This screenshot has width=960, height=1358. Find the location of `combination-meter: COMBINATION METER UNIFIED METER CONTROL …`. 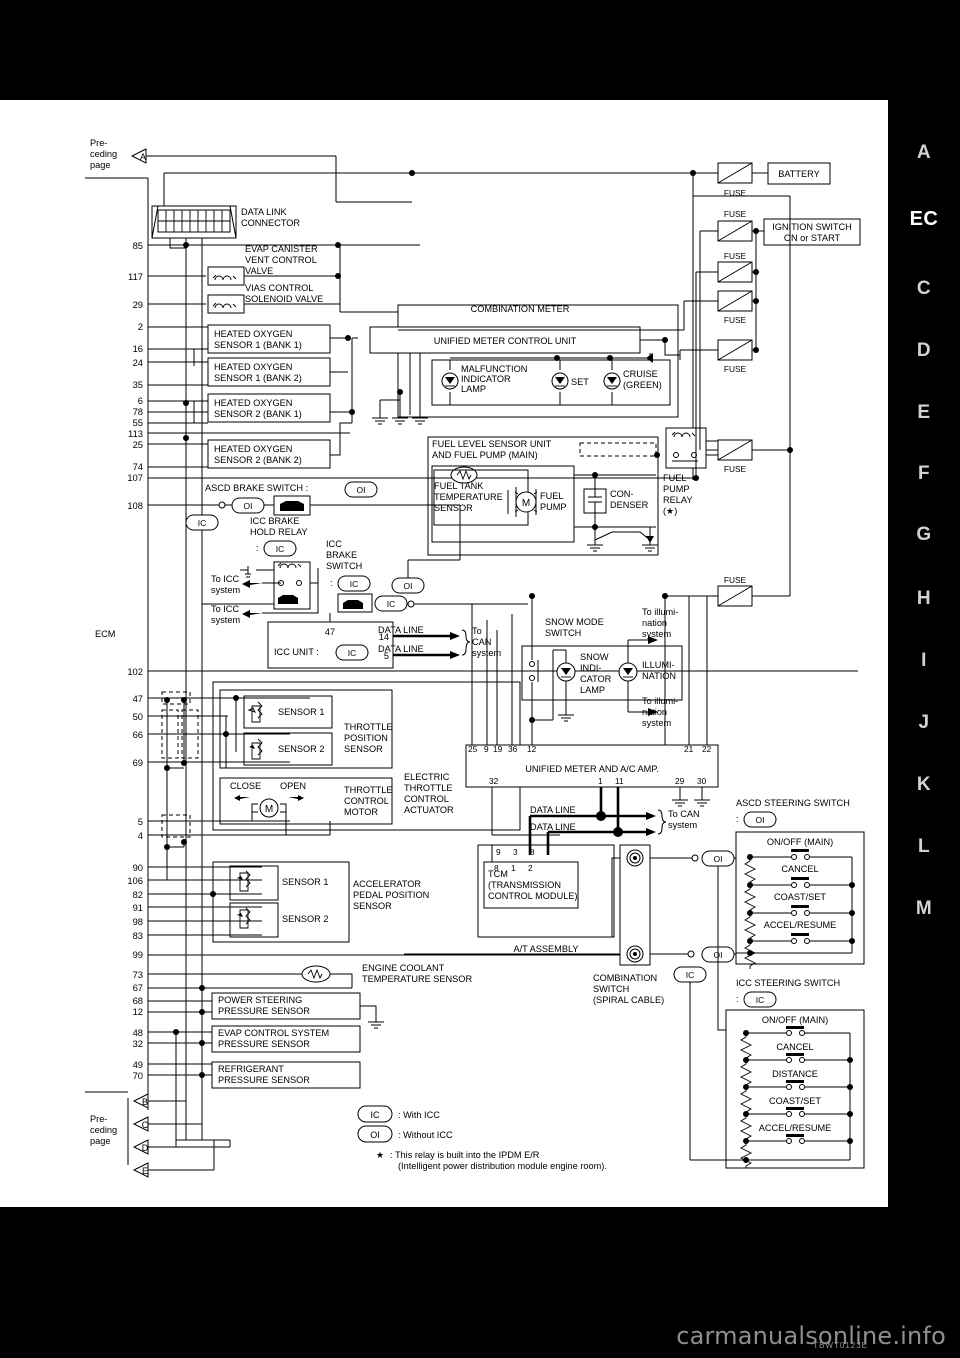

combination-meter: COMBINATION METER UNIFIED METER CONTROL … is located at coordinates (524, 364).